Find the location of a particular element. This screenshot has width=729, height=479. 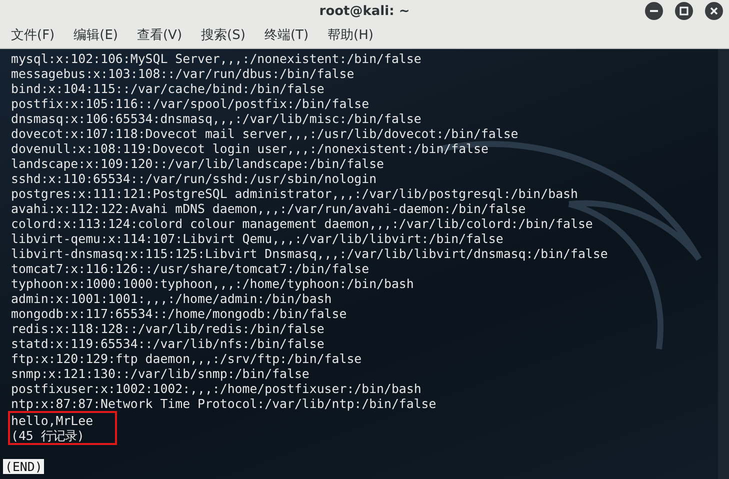

terminal-line: colord:x:113:124:colord colour management daemon,,,:/var/lib/colord:/bin/false is located at coordinates (302, 223).